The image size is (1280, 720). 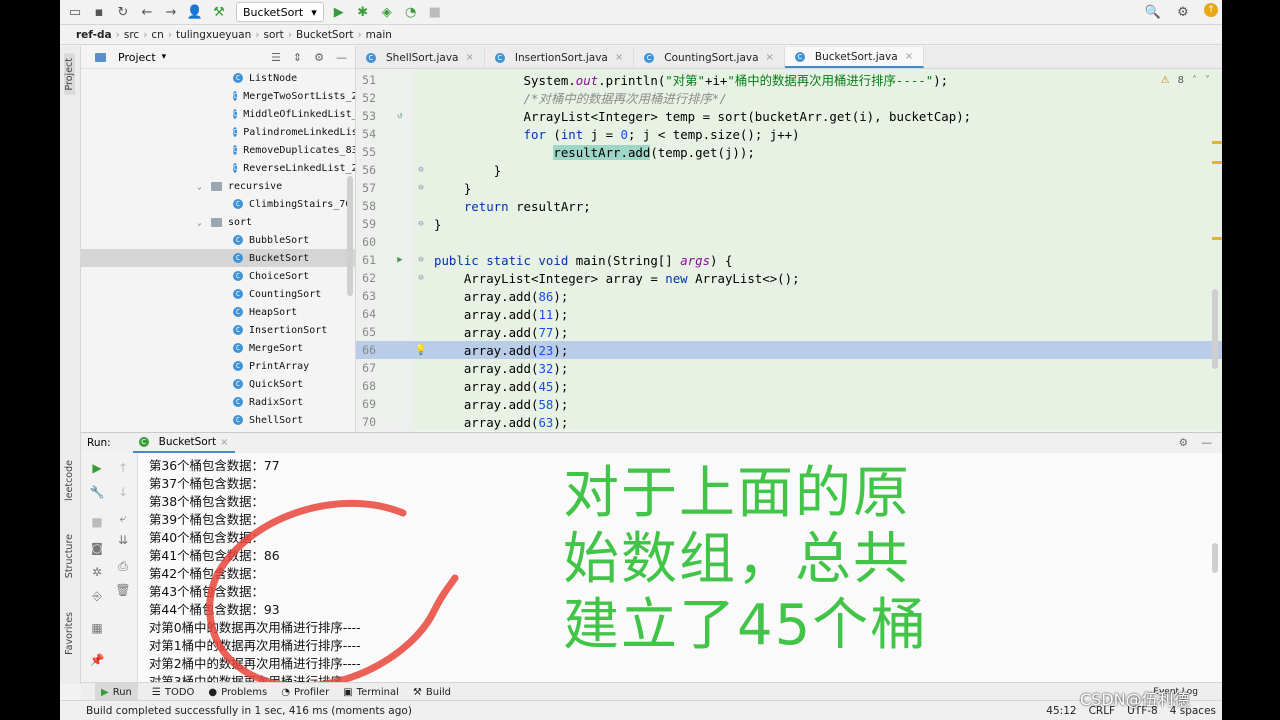 What do you see at coordinates (789, 224) in the screenshot?
I see `code-line: 59 ⊖}` at bounding box center [789, 224].